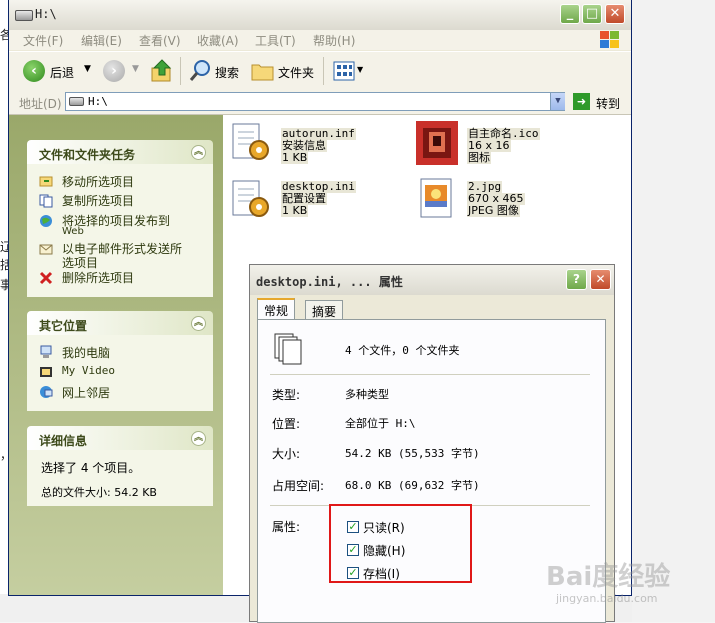 The width and height of the screenshot is (715, 623). I want to click on forward-arrow-icon: ›, so click(114, 71).